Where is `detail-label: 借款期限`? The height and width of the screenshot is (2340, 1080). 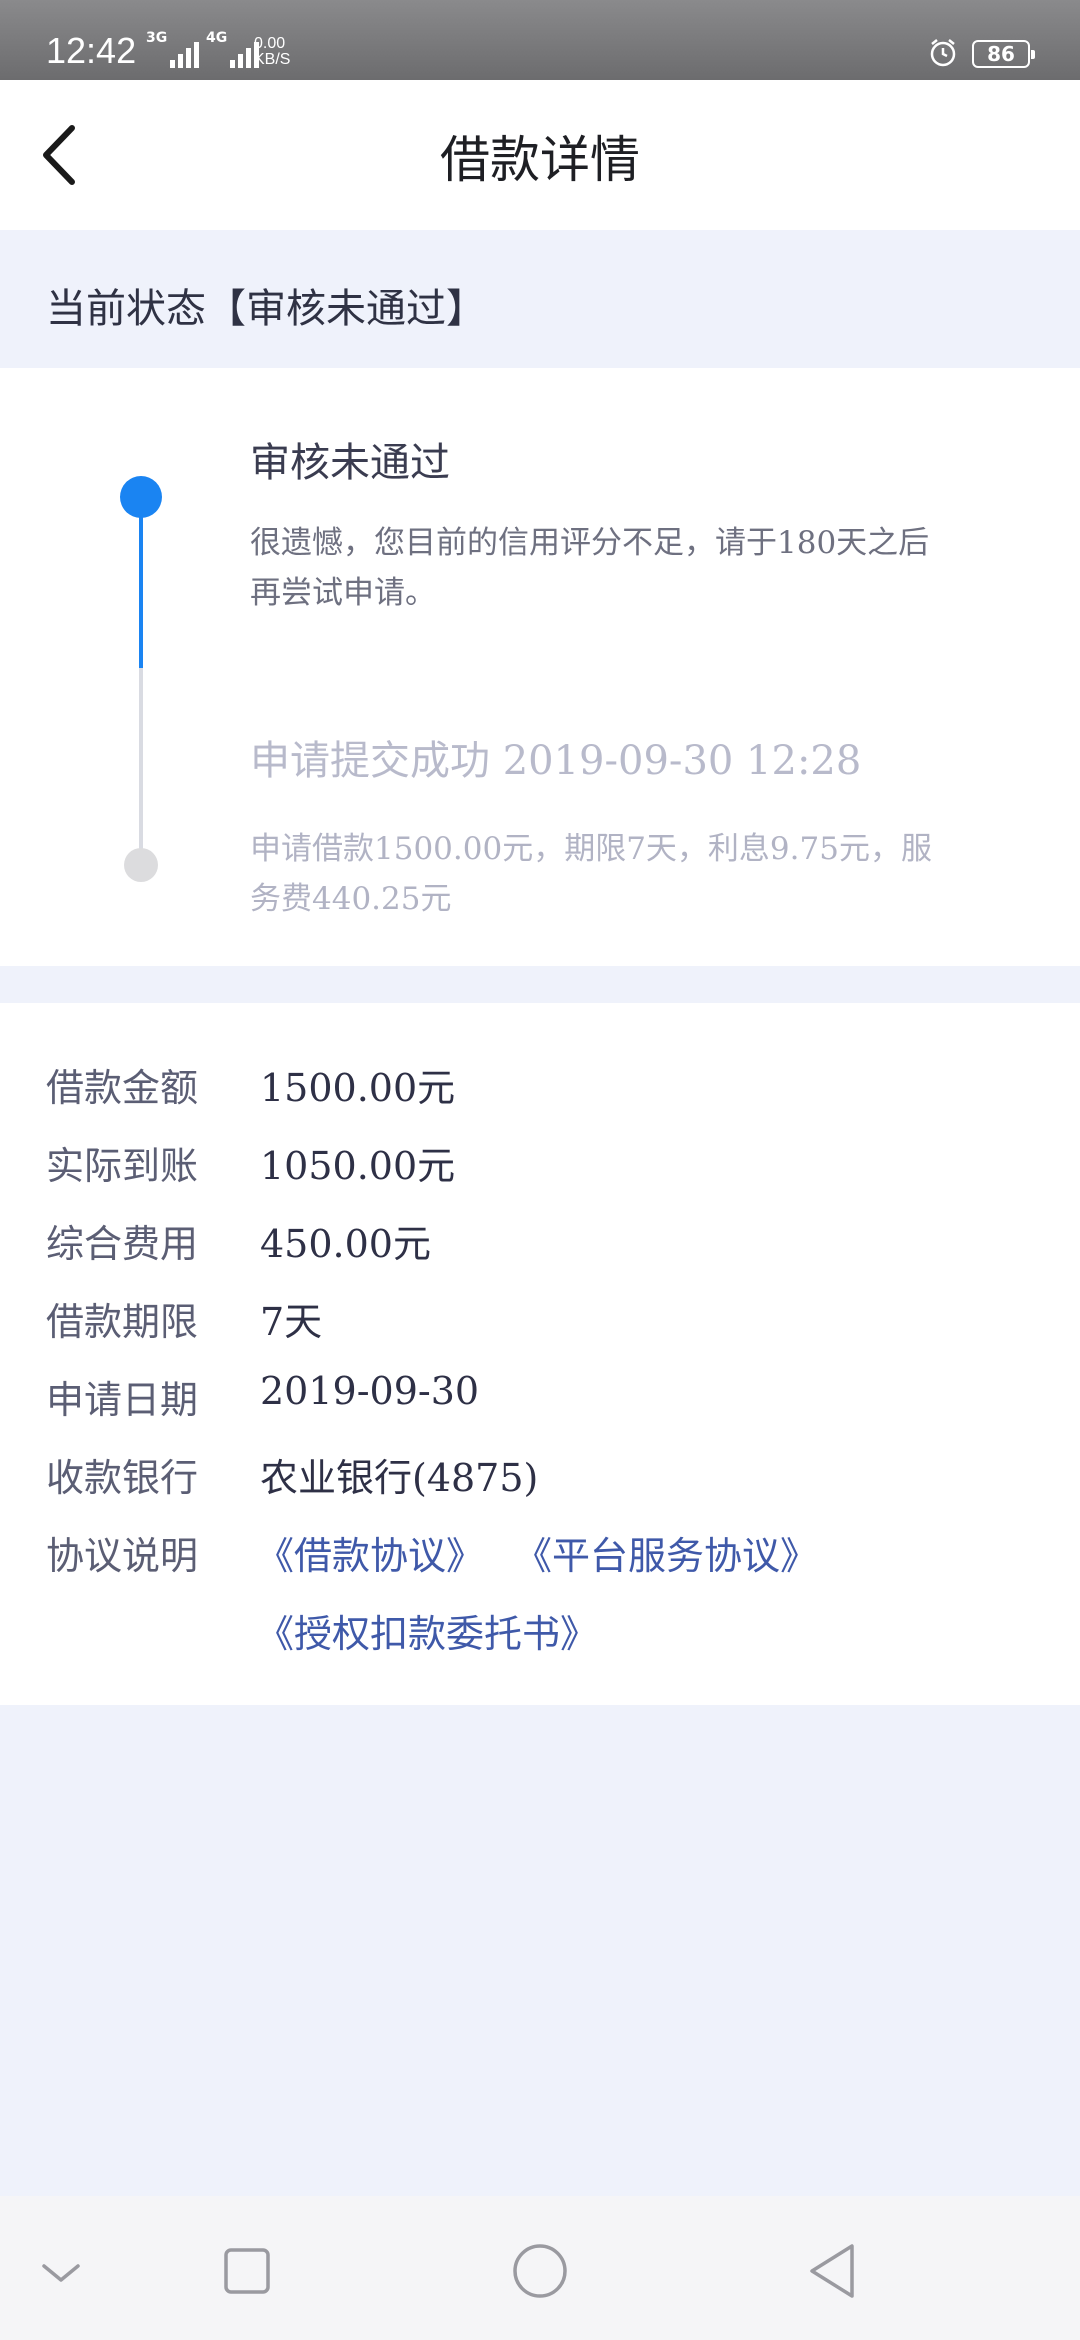 detail-label: 借款期限 is located at coordinates (122, 1322).